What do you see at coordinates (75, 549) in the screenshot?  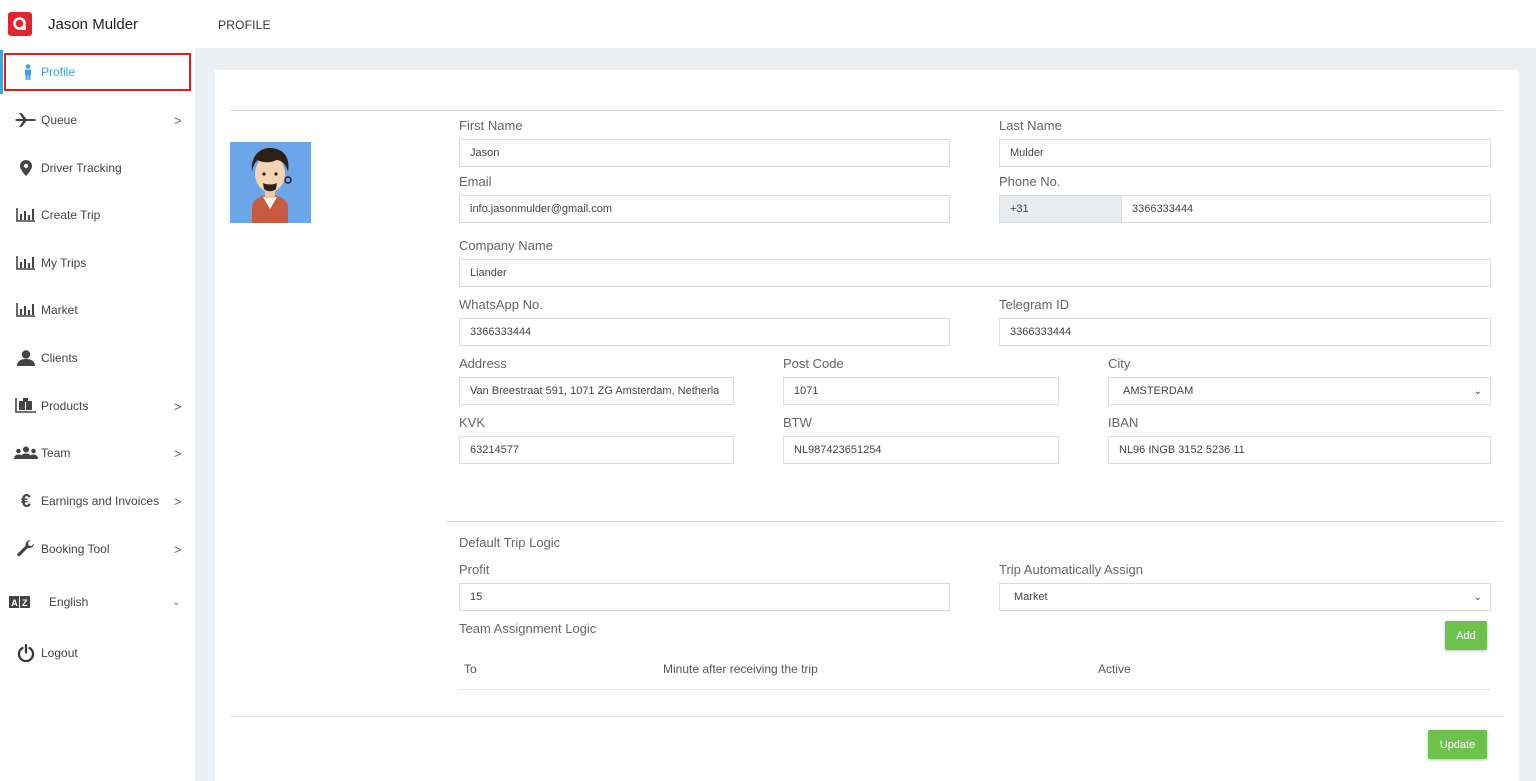 I see `sidebar-item-label: Booking Tool` at bounding box center [75, 549].